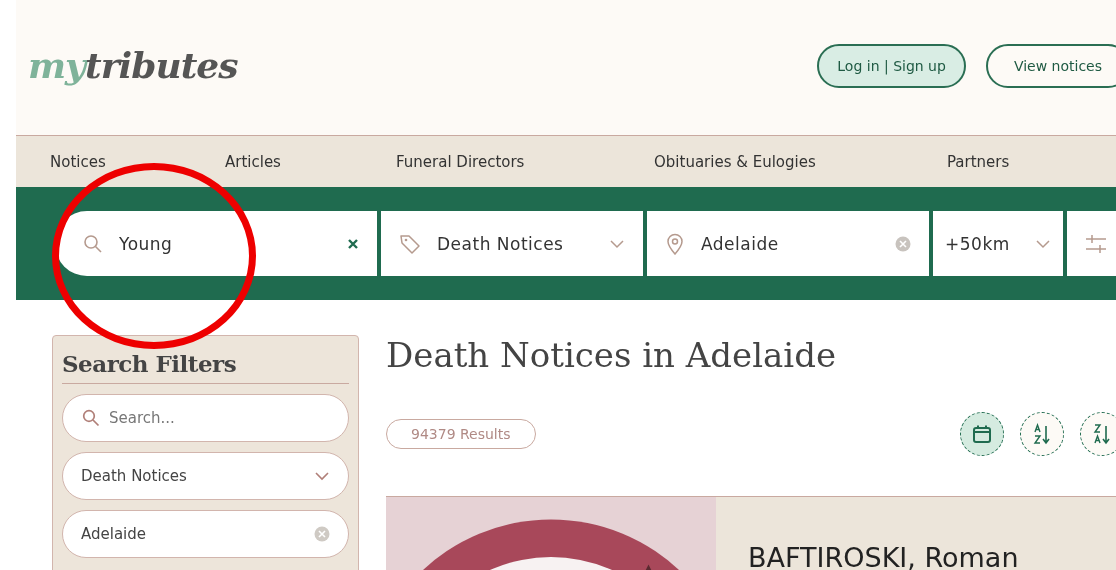 This screenshot has height=570, width=1116. I want to click on nav-link: Obituaries & Eulogies, so click(800, 161).